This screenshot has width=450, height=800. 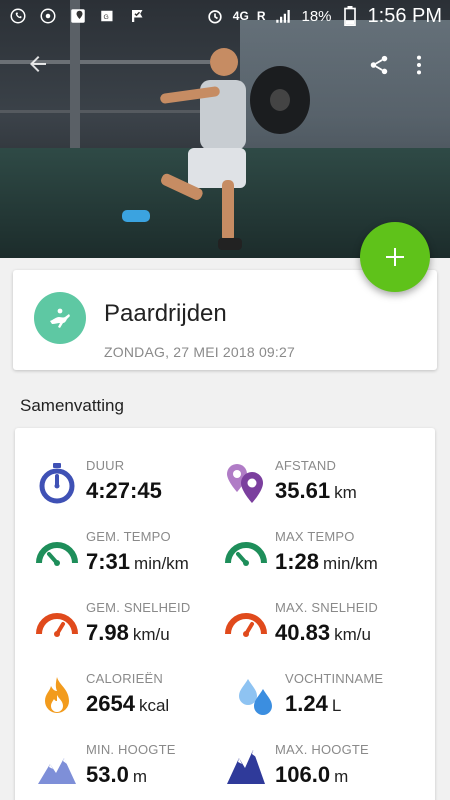 I want to click on stat-max-altitude: MAX. HOOGTE 106.0 m, so click(x=325, y=771).